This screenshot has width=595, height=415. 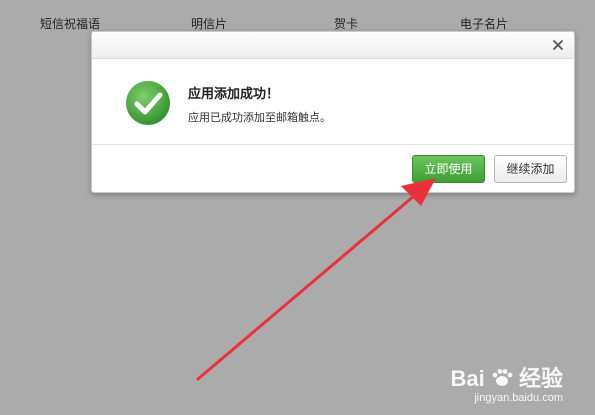 What do you see at coordinates (259, 117) in the screenshot?
I see `dialog-message: 应用已成功添加至邮箱触点。` at bounding box center [259, 117].